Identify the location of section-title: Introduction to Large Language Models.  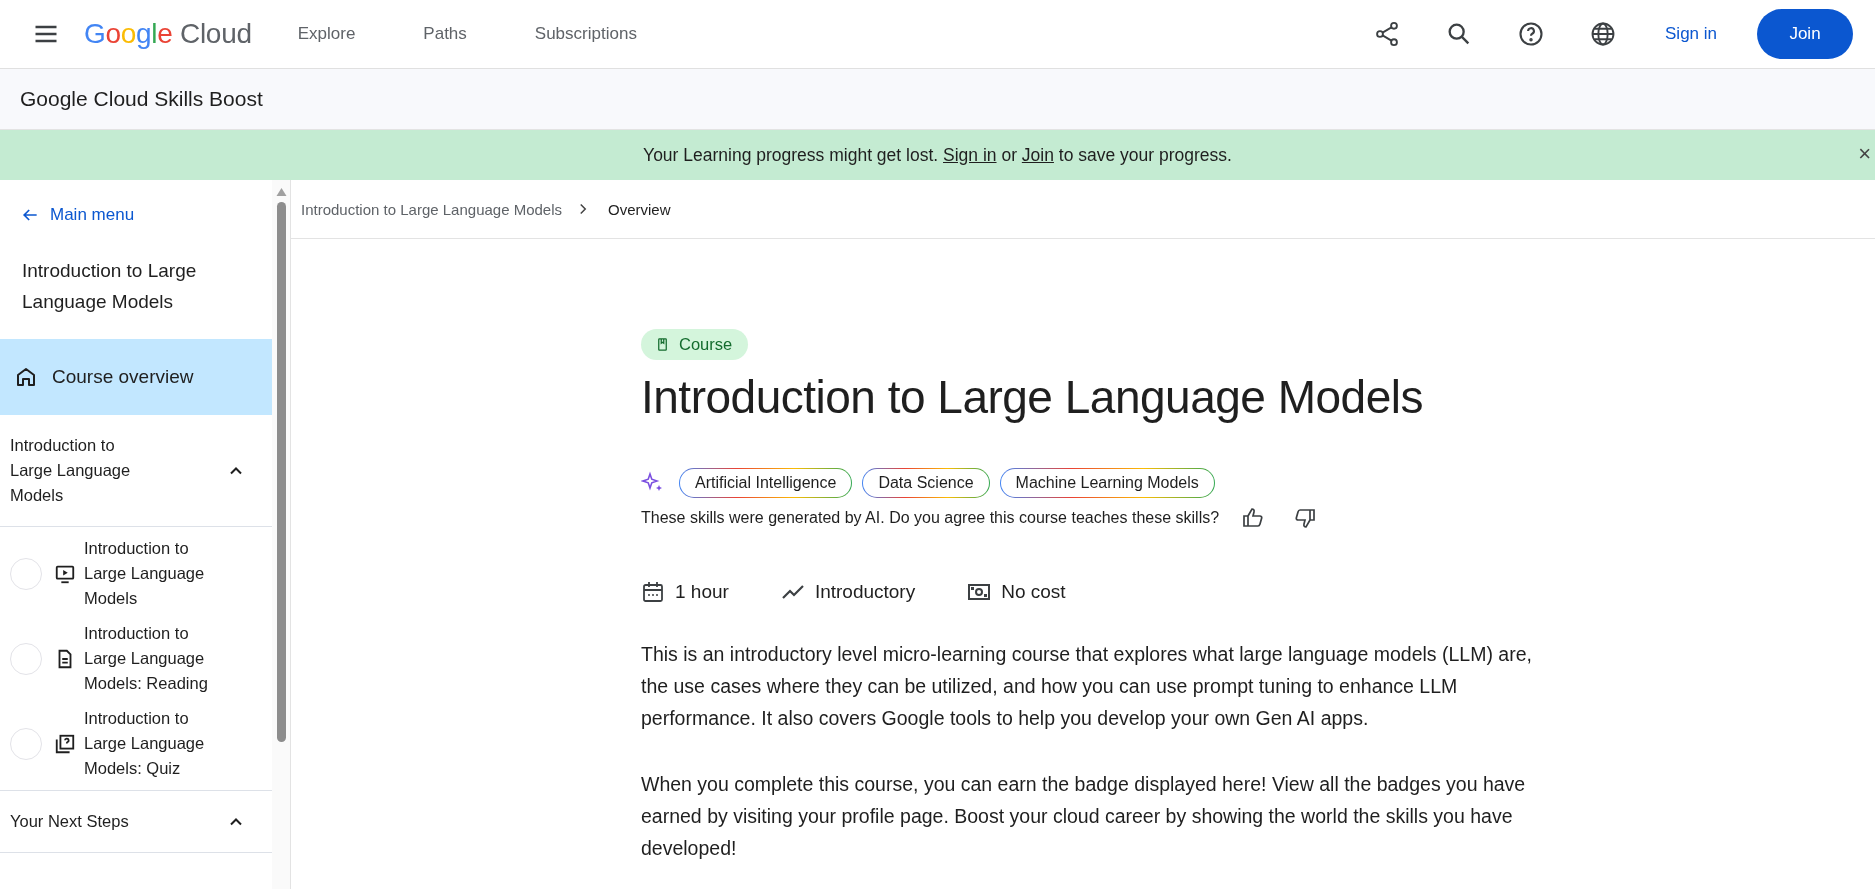
(71, 470).